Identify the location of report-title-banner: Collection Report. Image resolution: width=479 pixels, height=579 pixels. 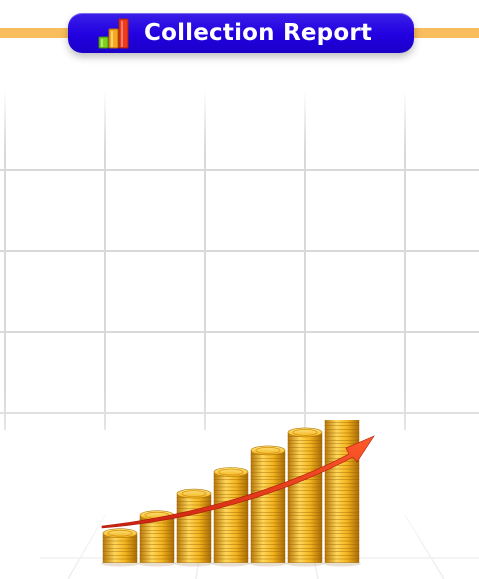
(241, 33).